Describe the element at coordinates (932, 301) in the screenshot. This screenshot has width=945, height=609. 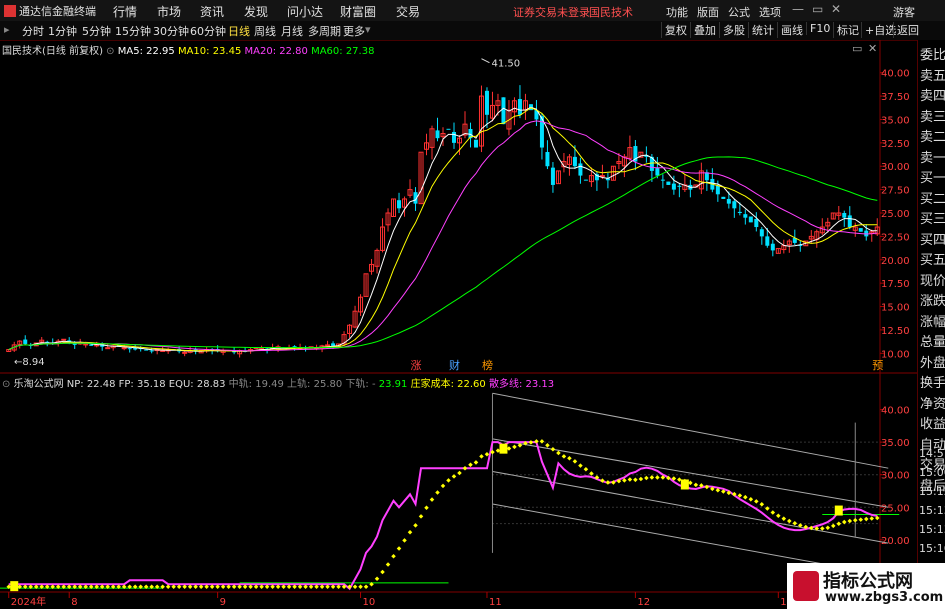
I see `quote-field-12: 涨跌` at that location.